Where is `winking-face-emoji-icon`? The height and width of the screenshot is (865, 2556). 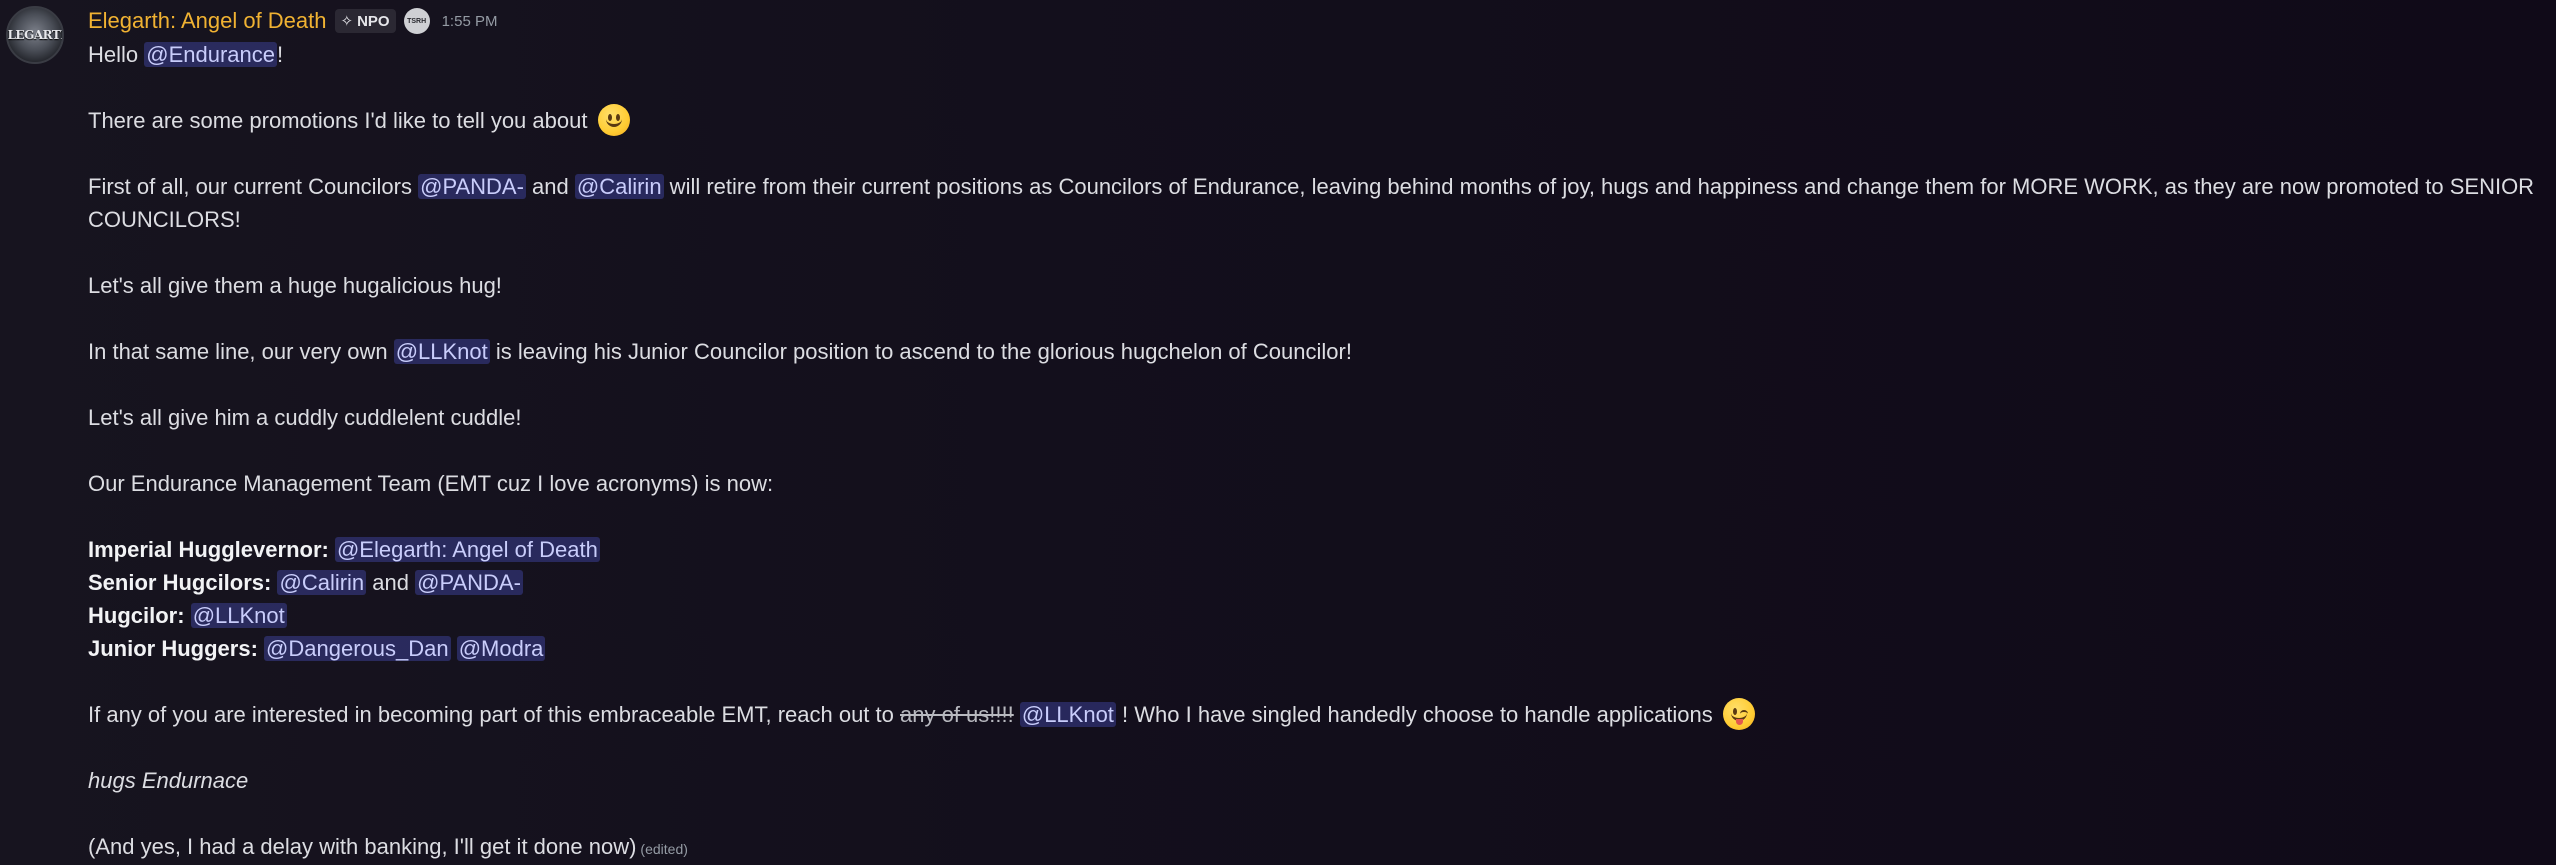 winking-face-emoji-icon is located at coordinates (1738, 714).